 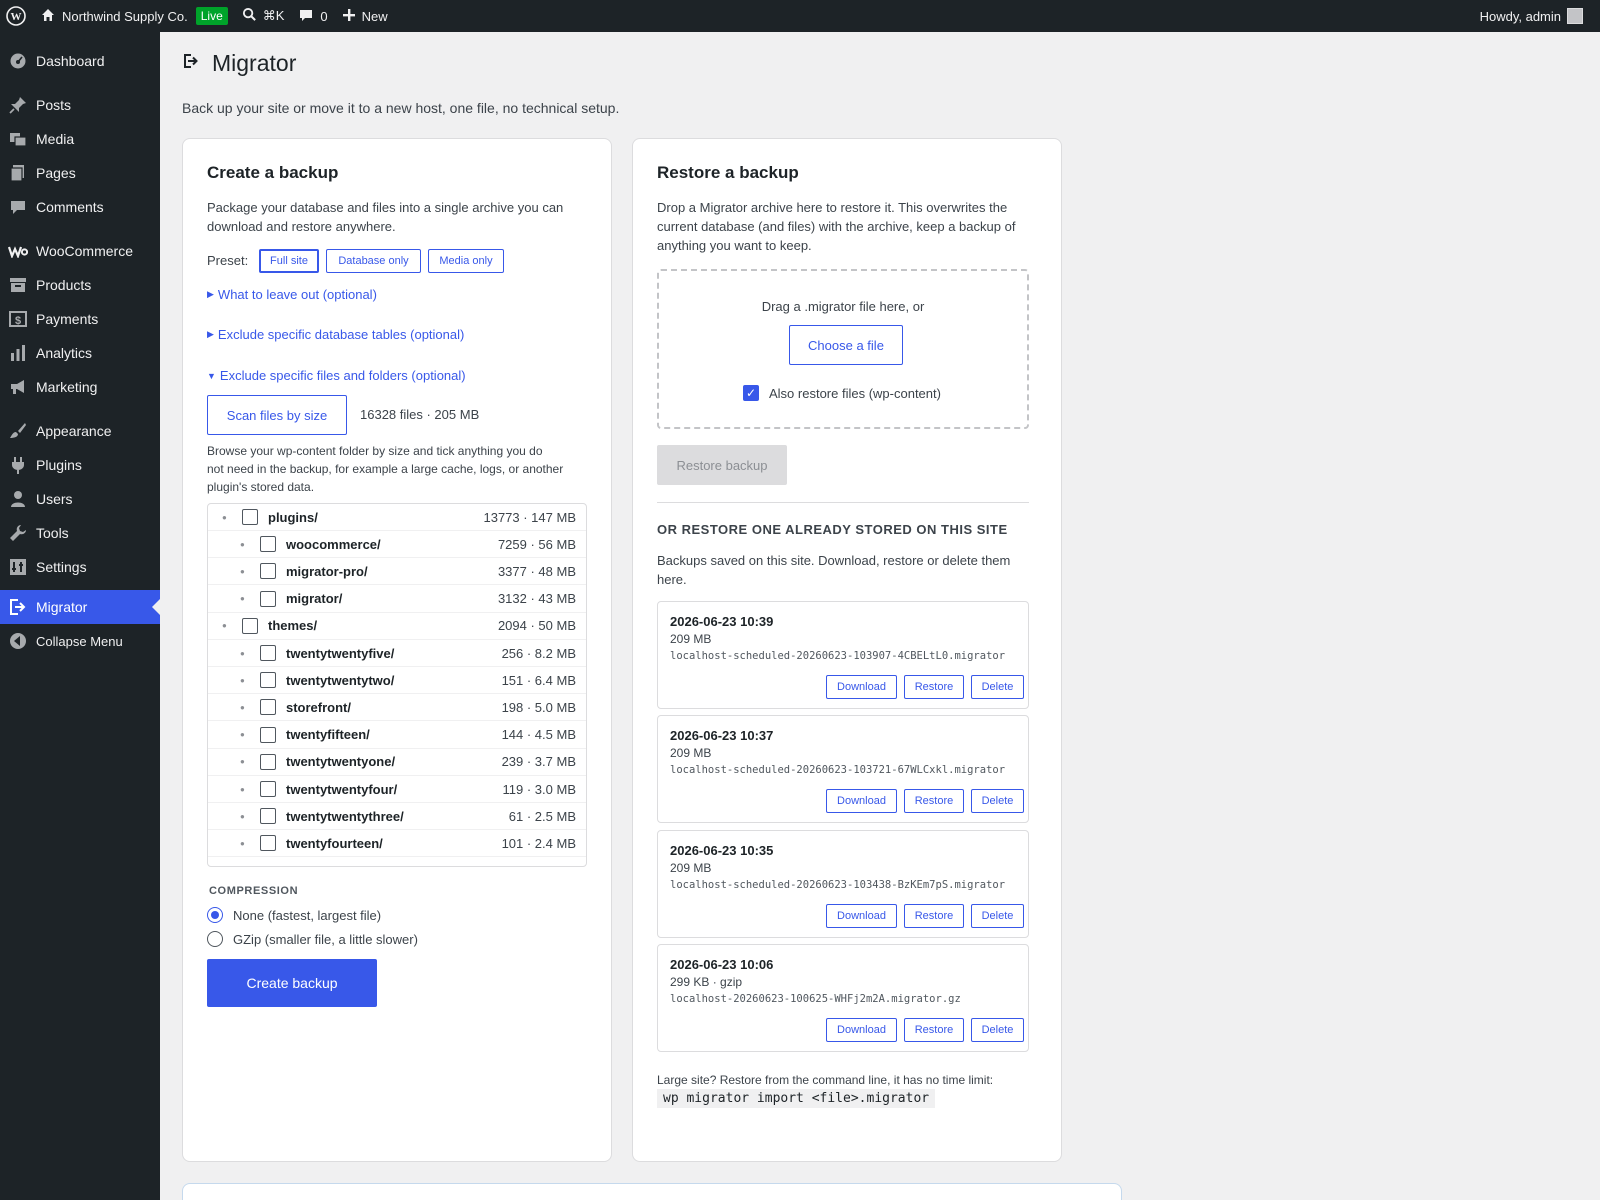 I want to click on sidebar-item-appearance: Appearance, so click(x=80, y=431).